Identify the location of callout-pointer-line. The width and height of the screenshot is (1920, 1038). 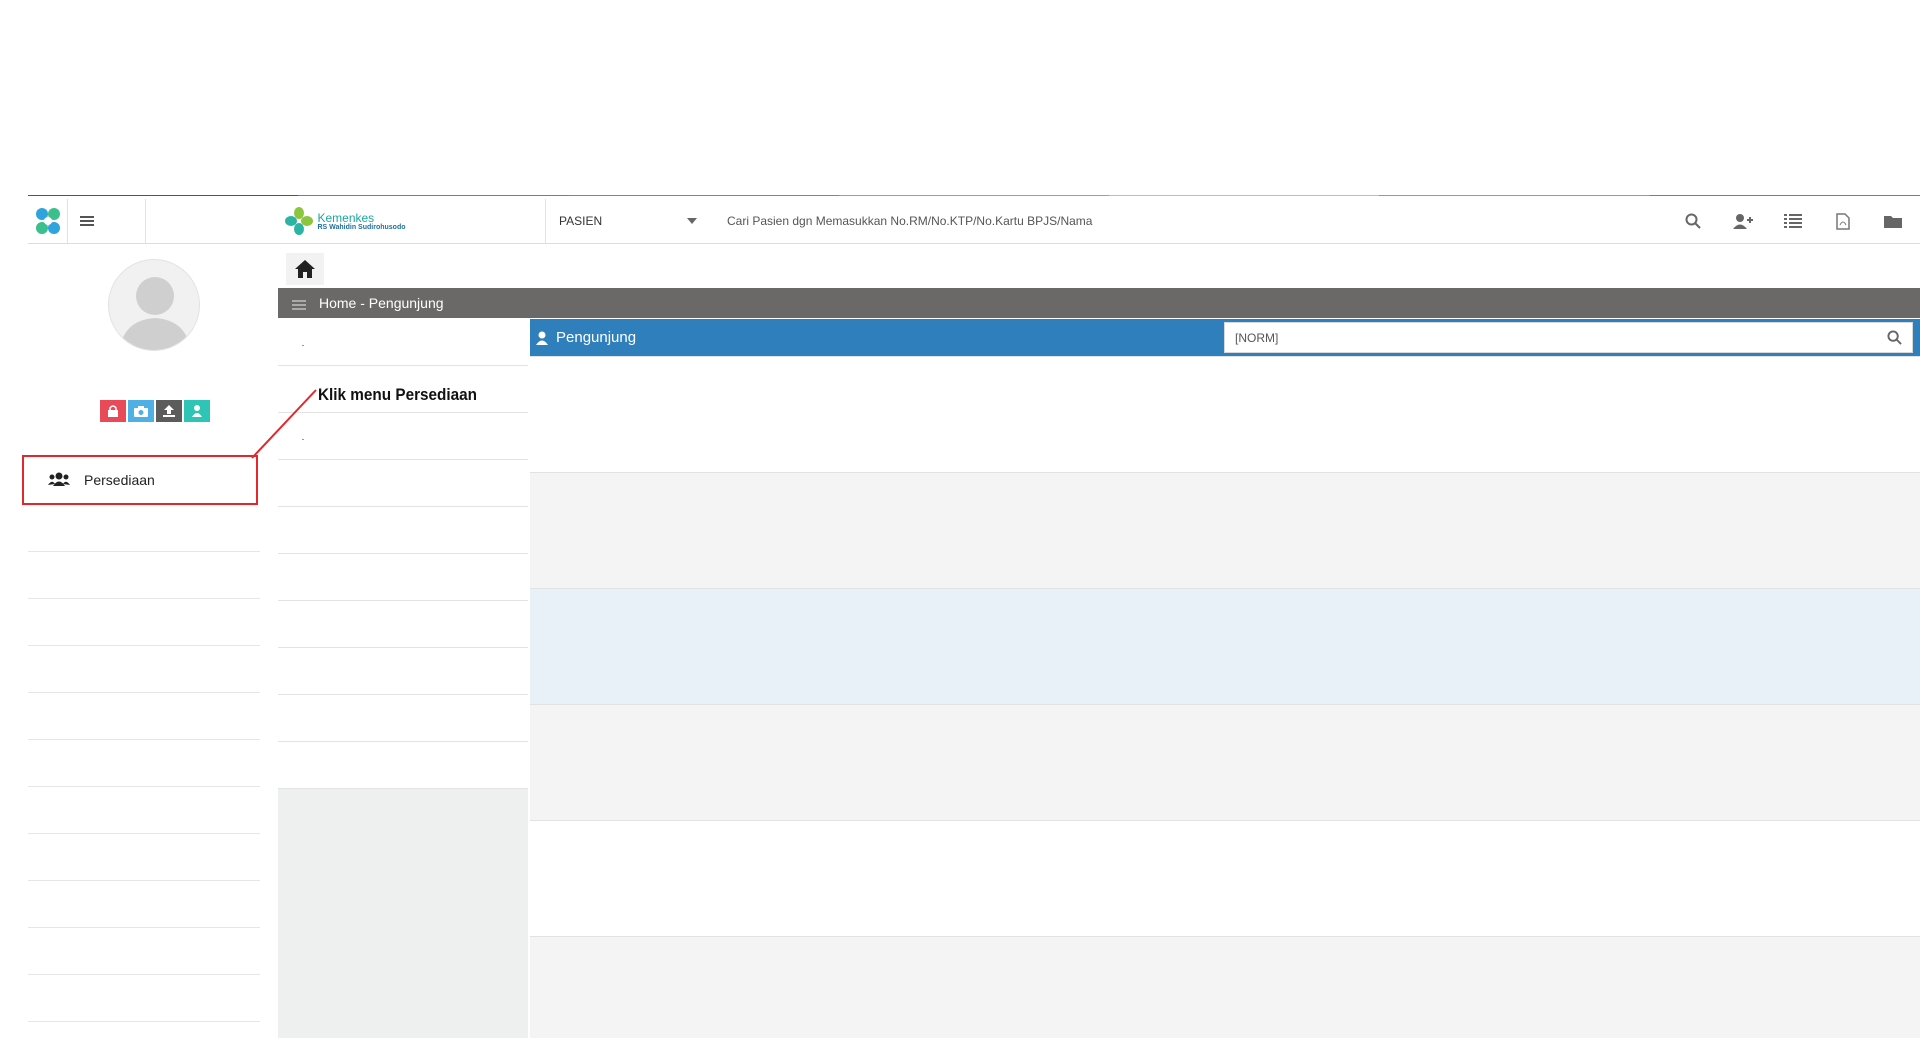
(284, 424).